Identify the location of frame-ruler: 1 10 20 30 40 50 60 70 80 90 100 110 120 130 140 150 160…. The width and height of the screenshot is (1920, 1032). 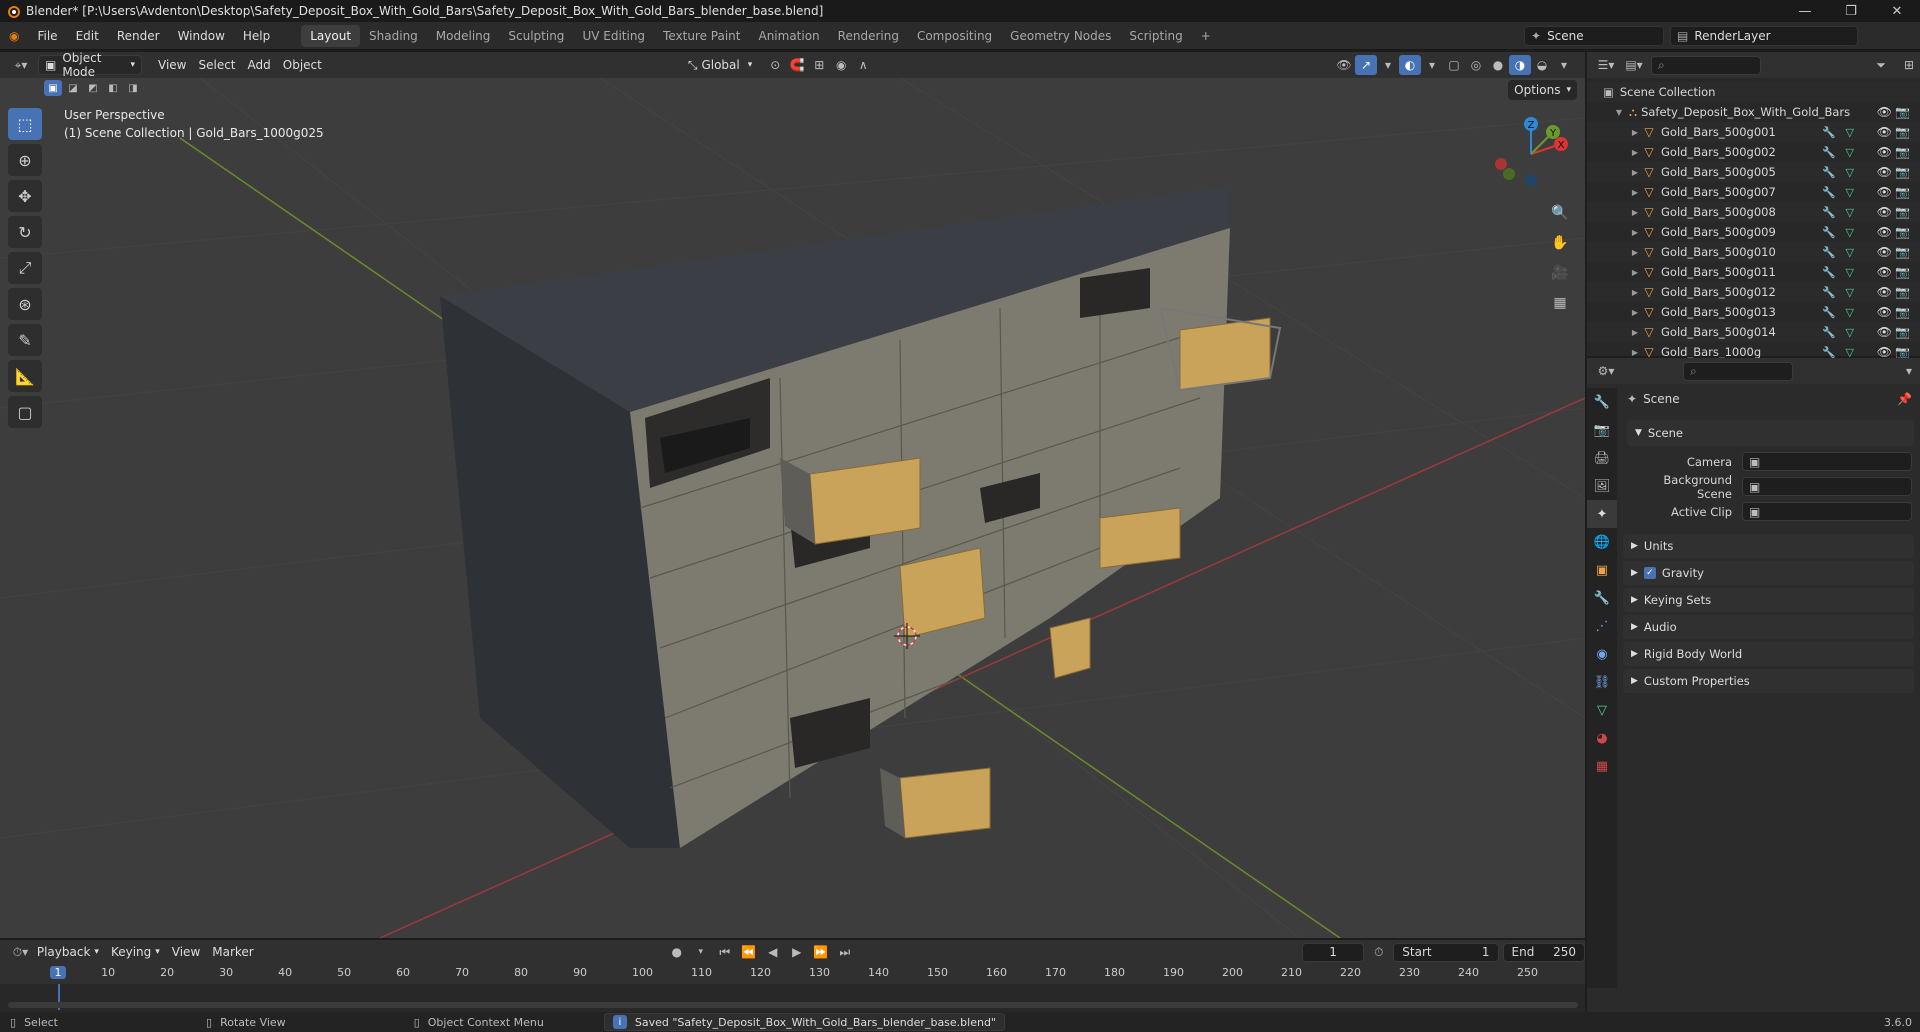
(792, 974).